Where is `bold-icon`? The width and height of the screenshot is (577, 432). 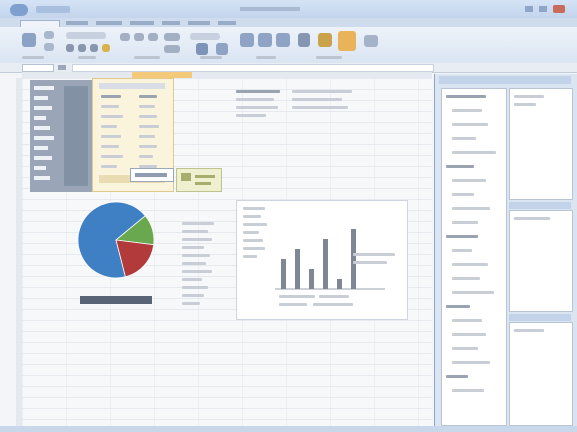
bold-icon is located at coordinates (70, 48).